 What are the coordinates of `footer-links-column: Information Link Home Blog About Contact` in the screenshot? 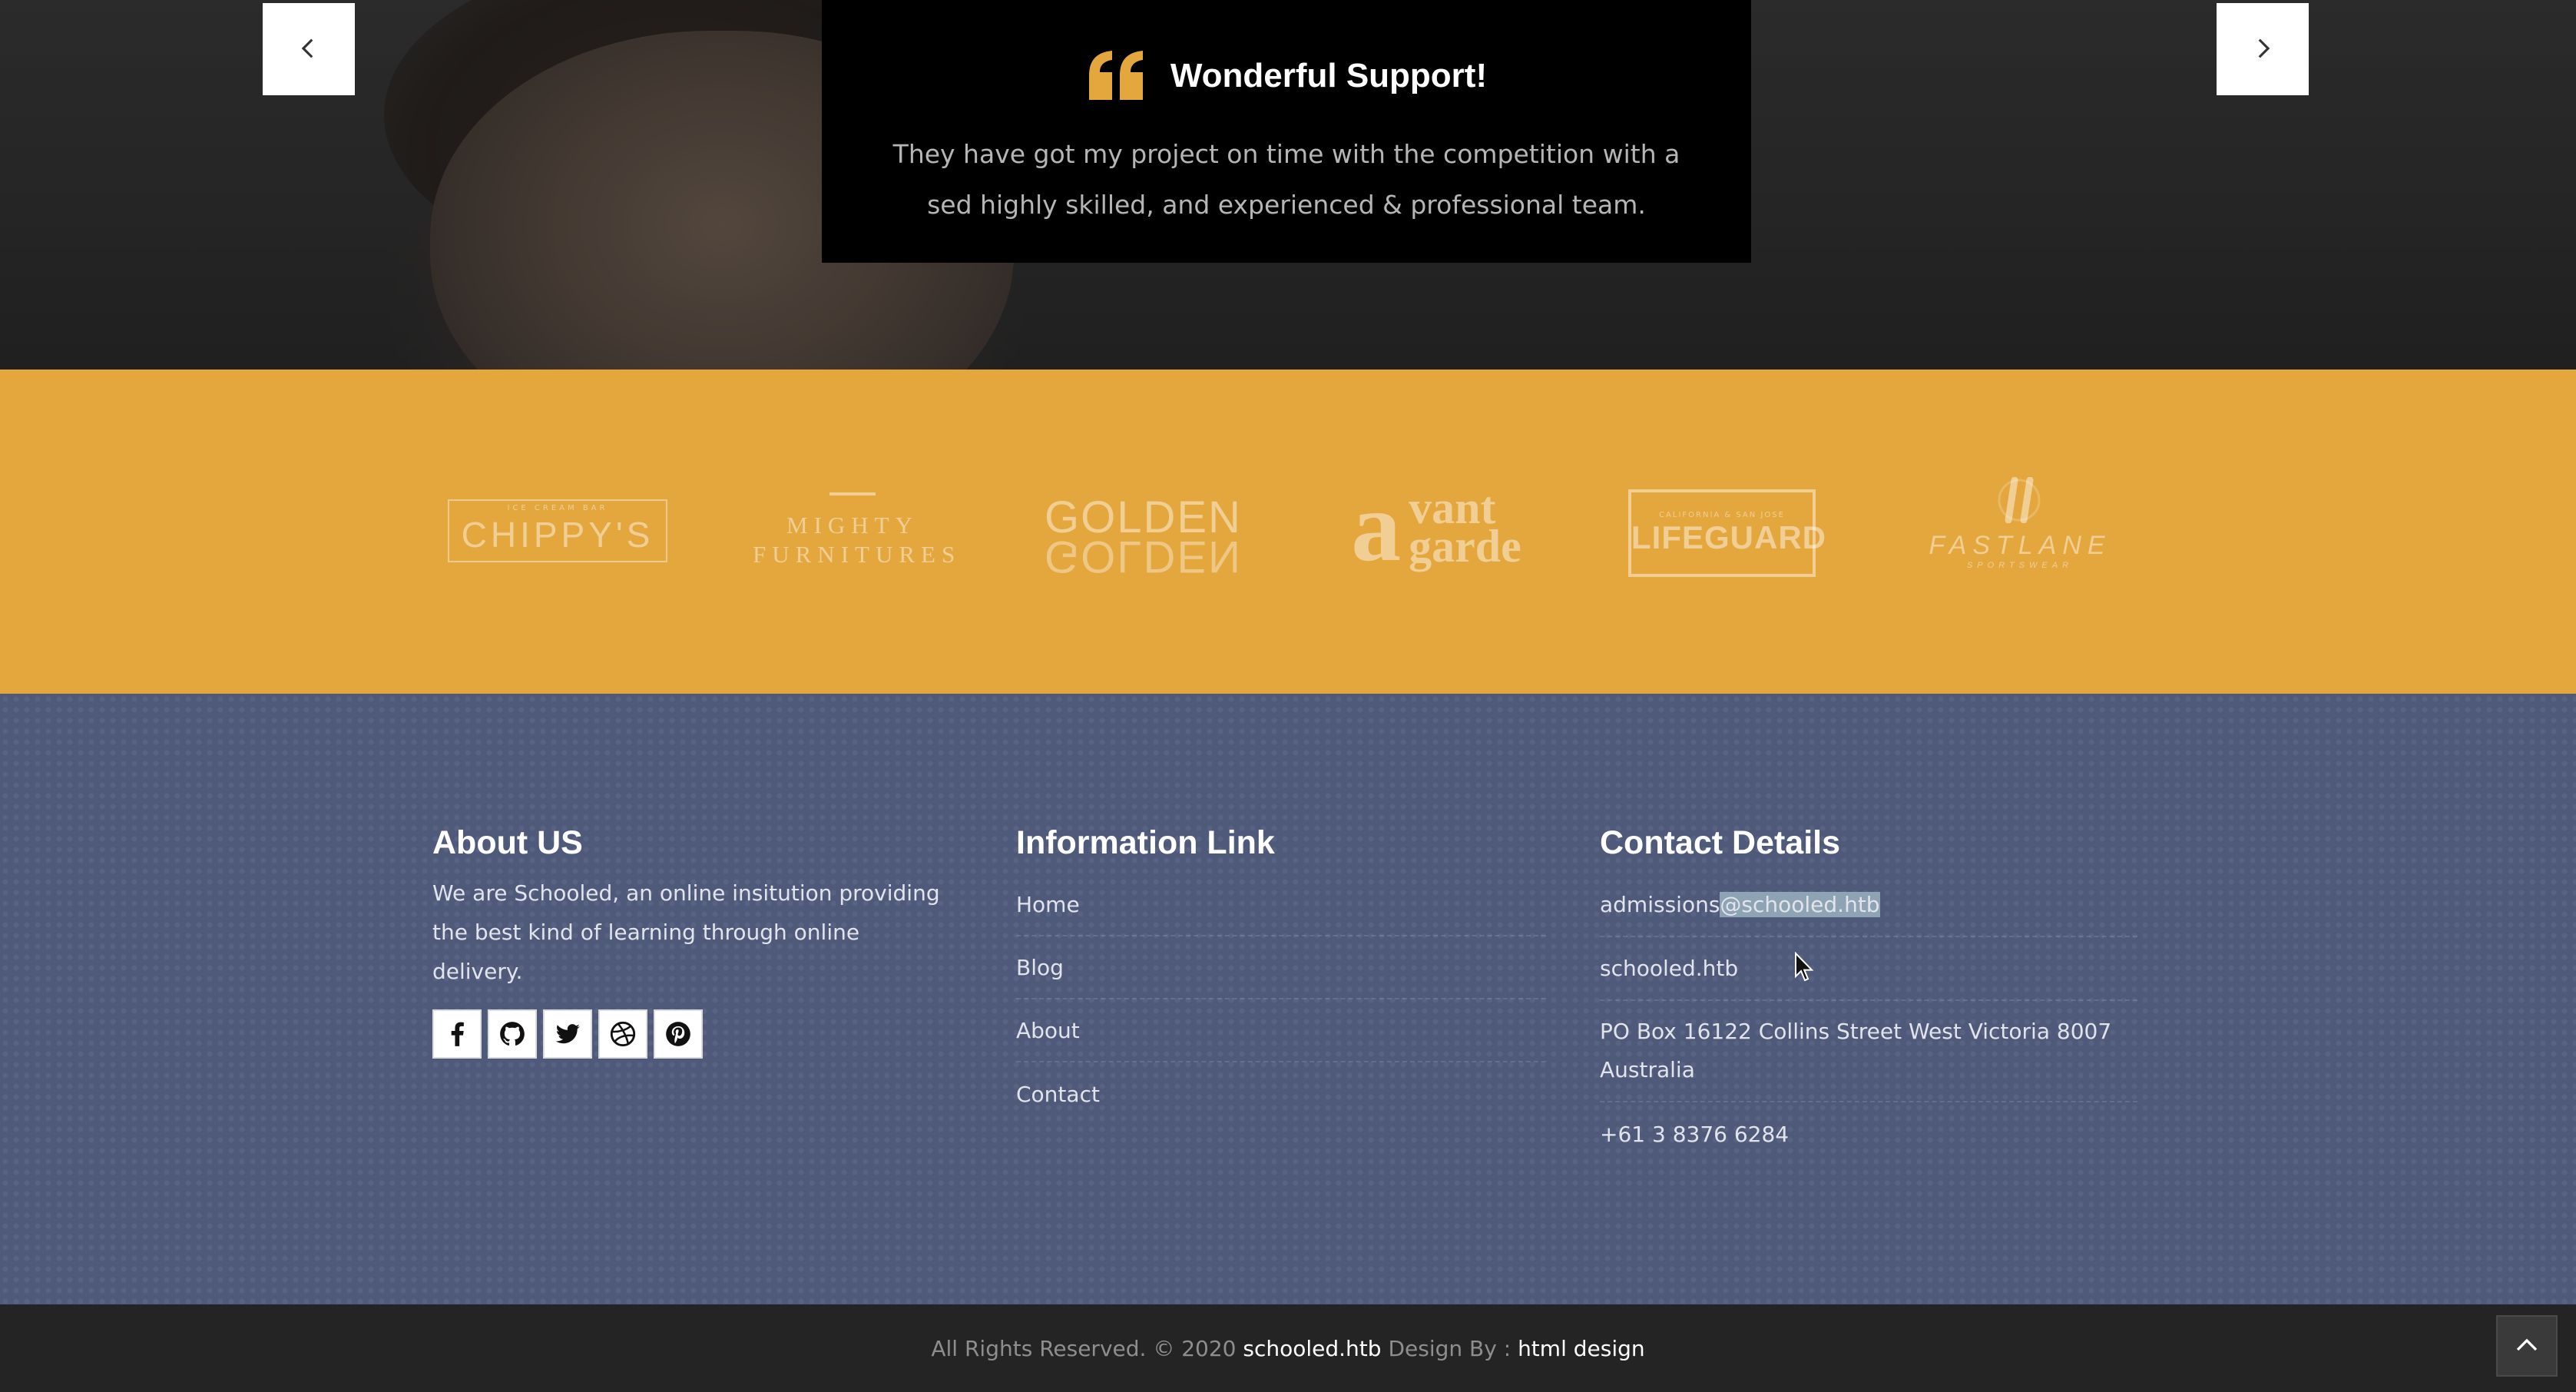 It's located at (1281, 974).